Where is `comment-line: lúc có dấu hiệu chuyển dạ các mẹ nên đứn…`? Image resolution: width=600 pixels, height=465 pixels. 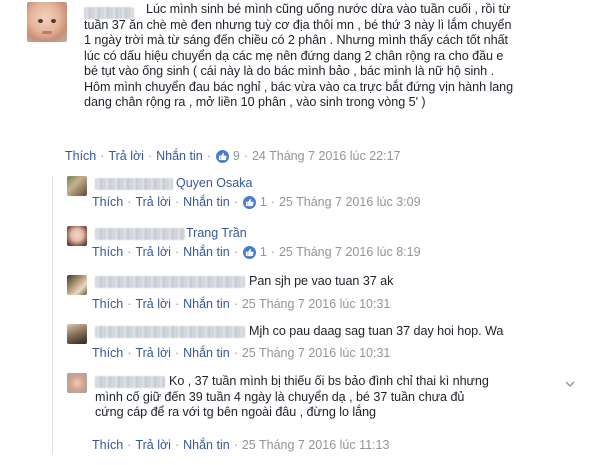 comment-line: lúc có dấu hiệu chuyển dạ các mẹ nên đứn… is located at coordinates (294, 55).